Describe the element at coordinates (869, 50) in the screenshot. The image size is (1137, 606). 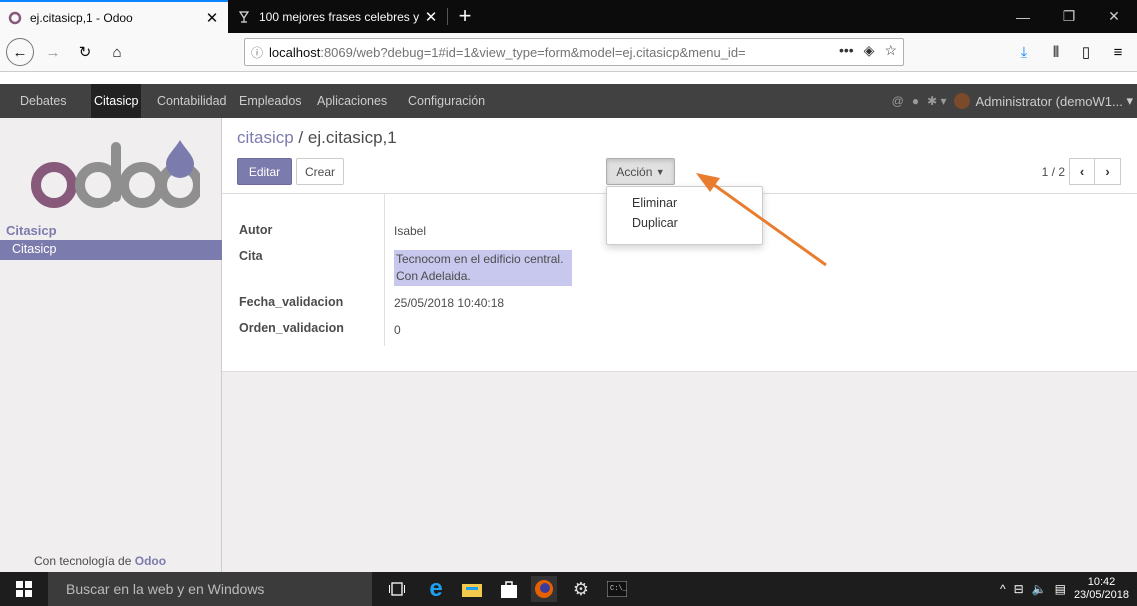
I see `pocket-icon: ◈` at that location.